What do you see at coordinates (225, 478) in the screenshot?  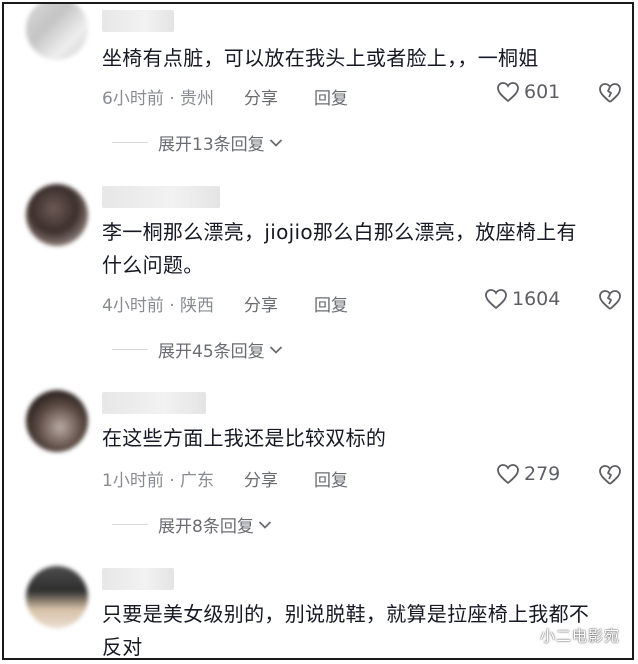 I see `comment-meta: 1小时前 · 广东 分享 回复` at bounding box center [225, 478].